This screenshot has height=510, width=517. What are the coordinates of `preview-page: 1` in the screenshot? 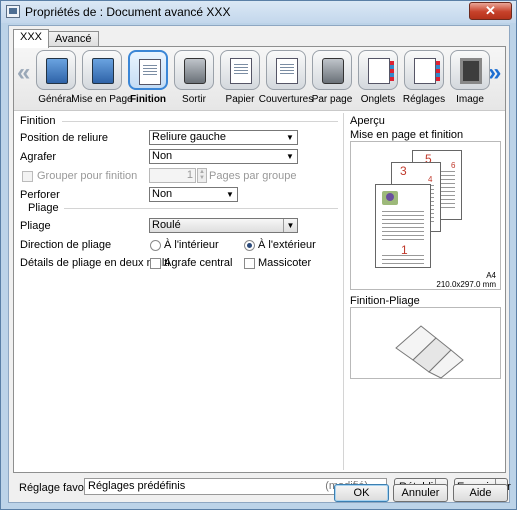 It's located at (403, 226).